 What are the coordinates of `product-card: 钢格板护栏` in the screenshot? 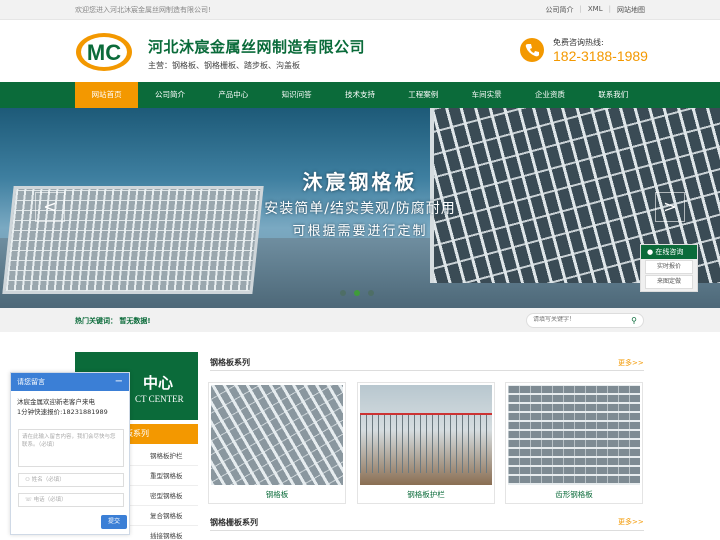 It's located at (426, 443).